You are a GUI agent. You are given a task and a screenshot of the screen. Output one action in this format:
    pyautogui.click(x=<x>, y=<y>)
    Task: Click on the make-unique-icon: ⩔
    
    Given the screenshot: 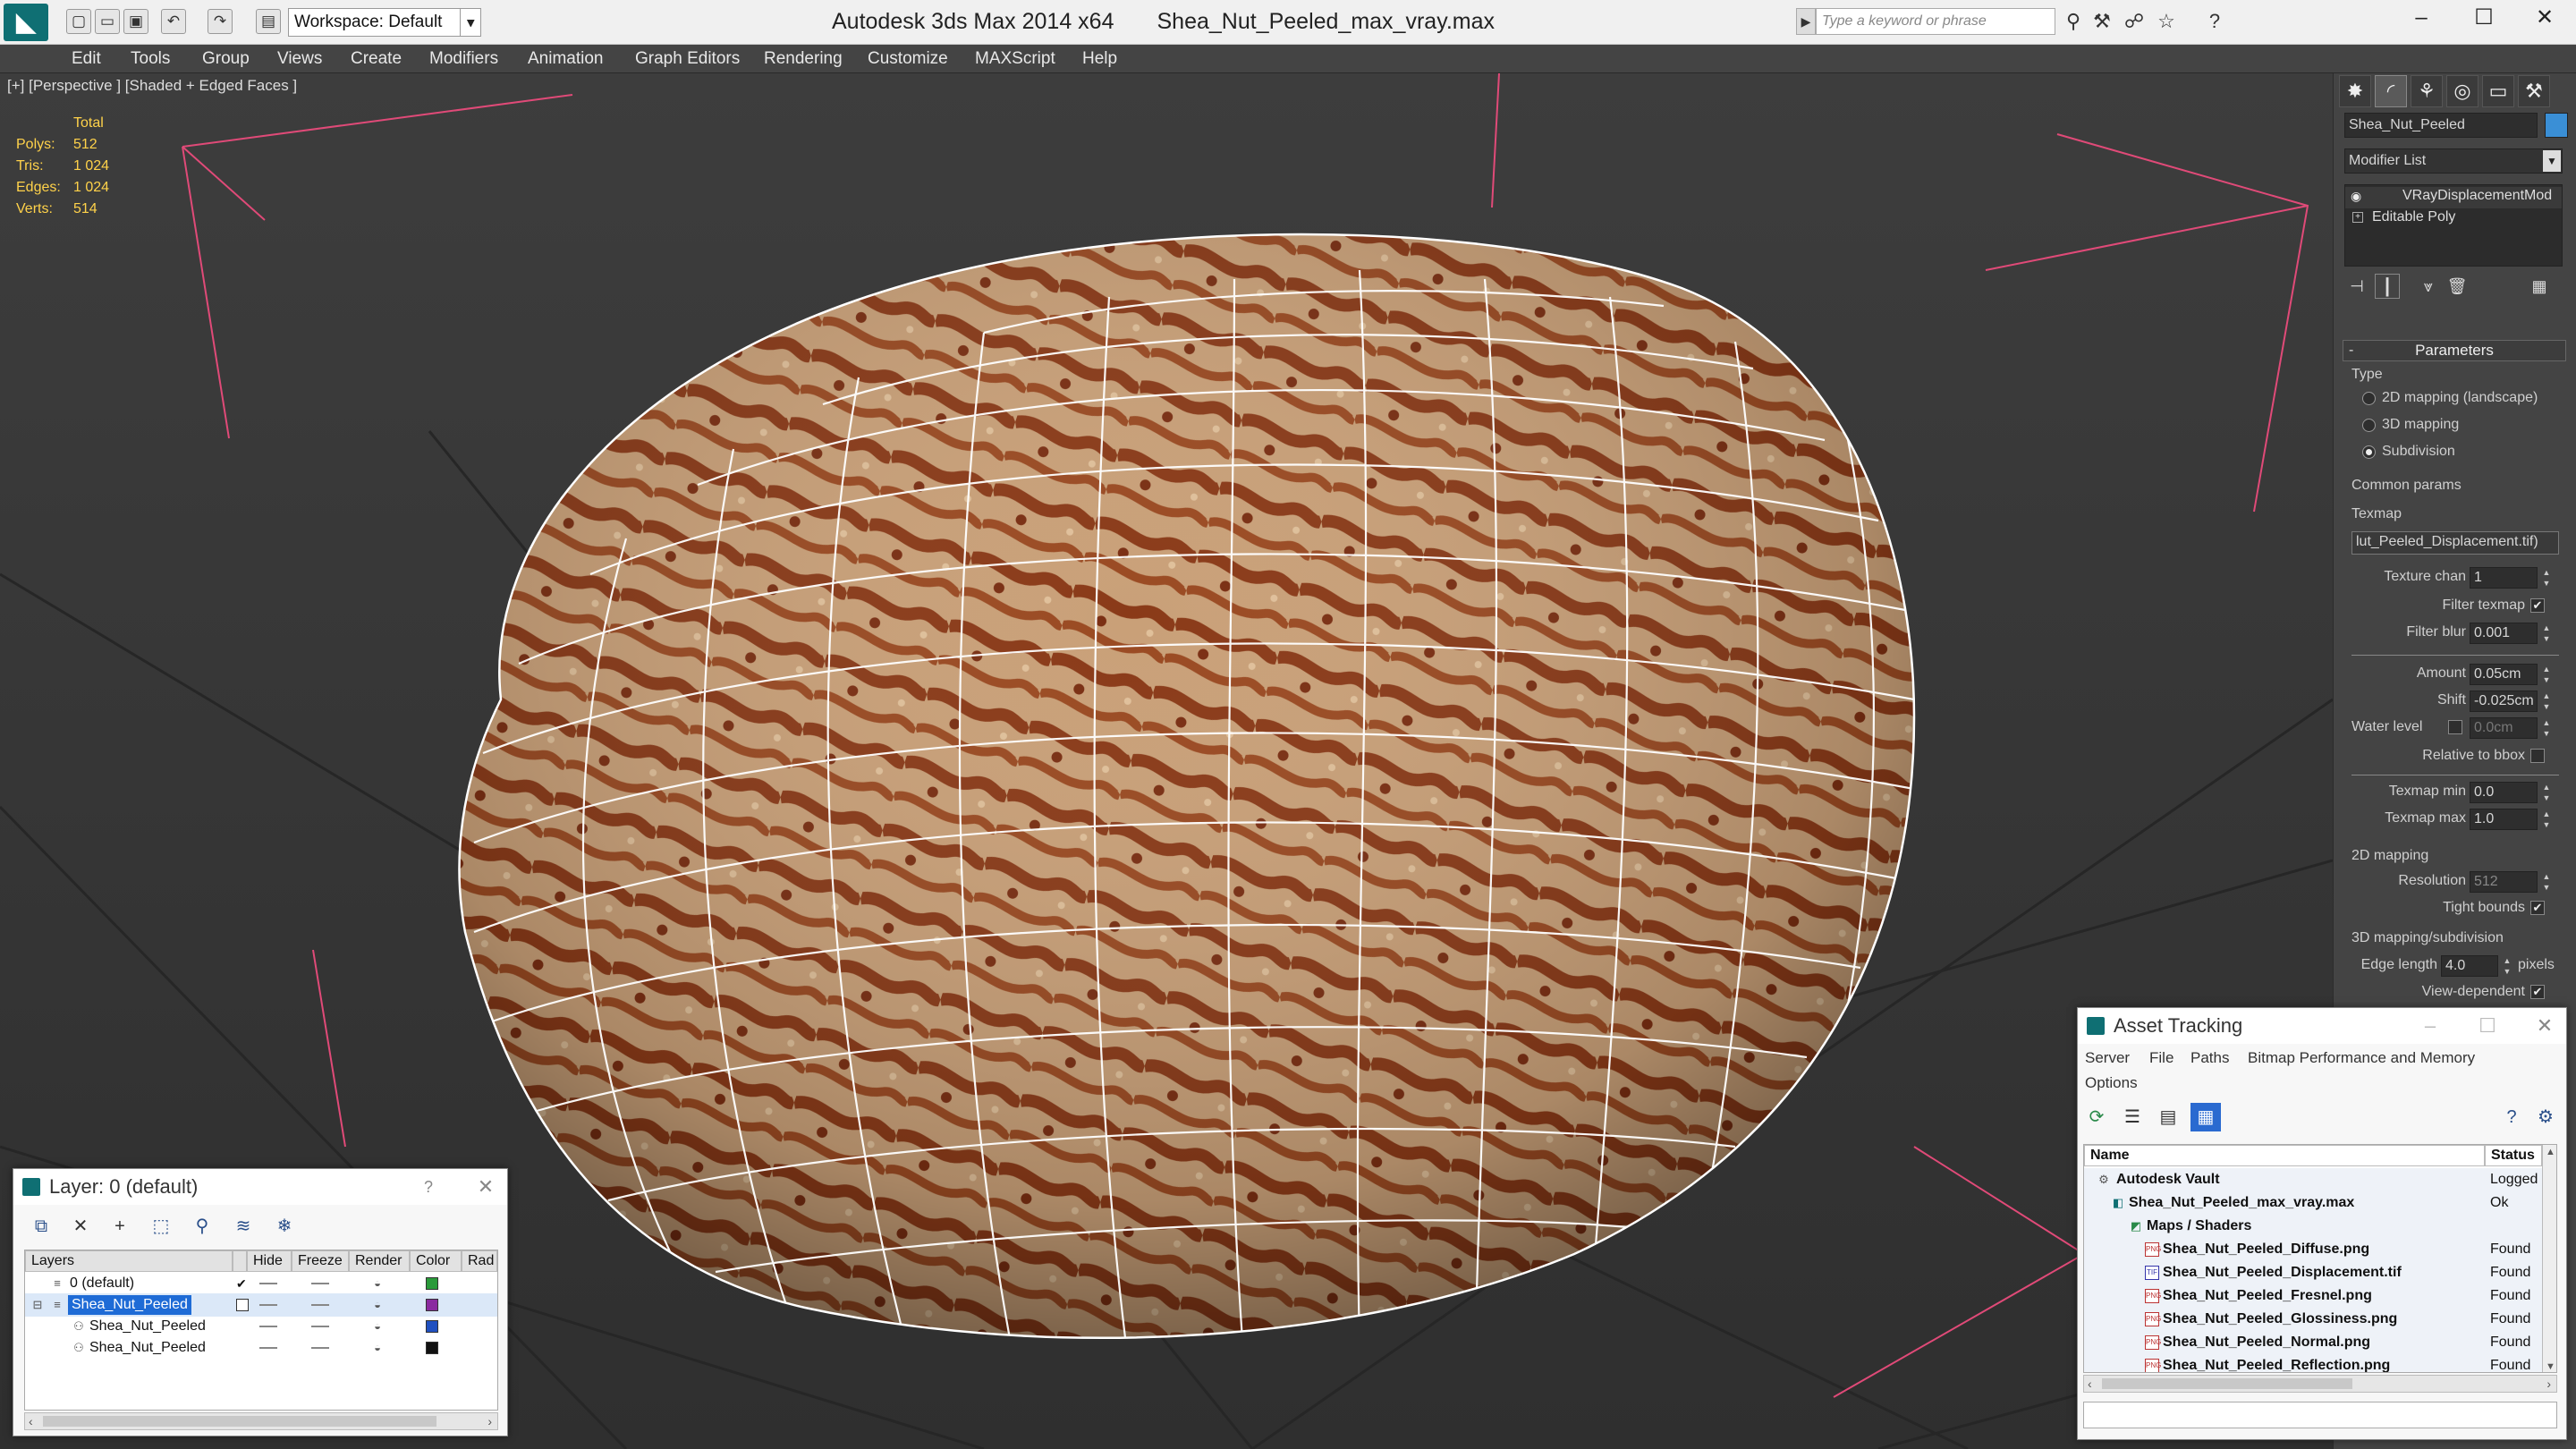 What is the action you would take?
    pyautogui.click(x=2428, y=286)
    